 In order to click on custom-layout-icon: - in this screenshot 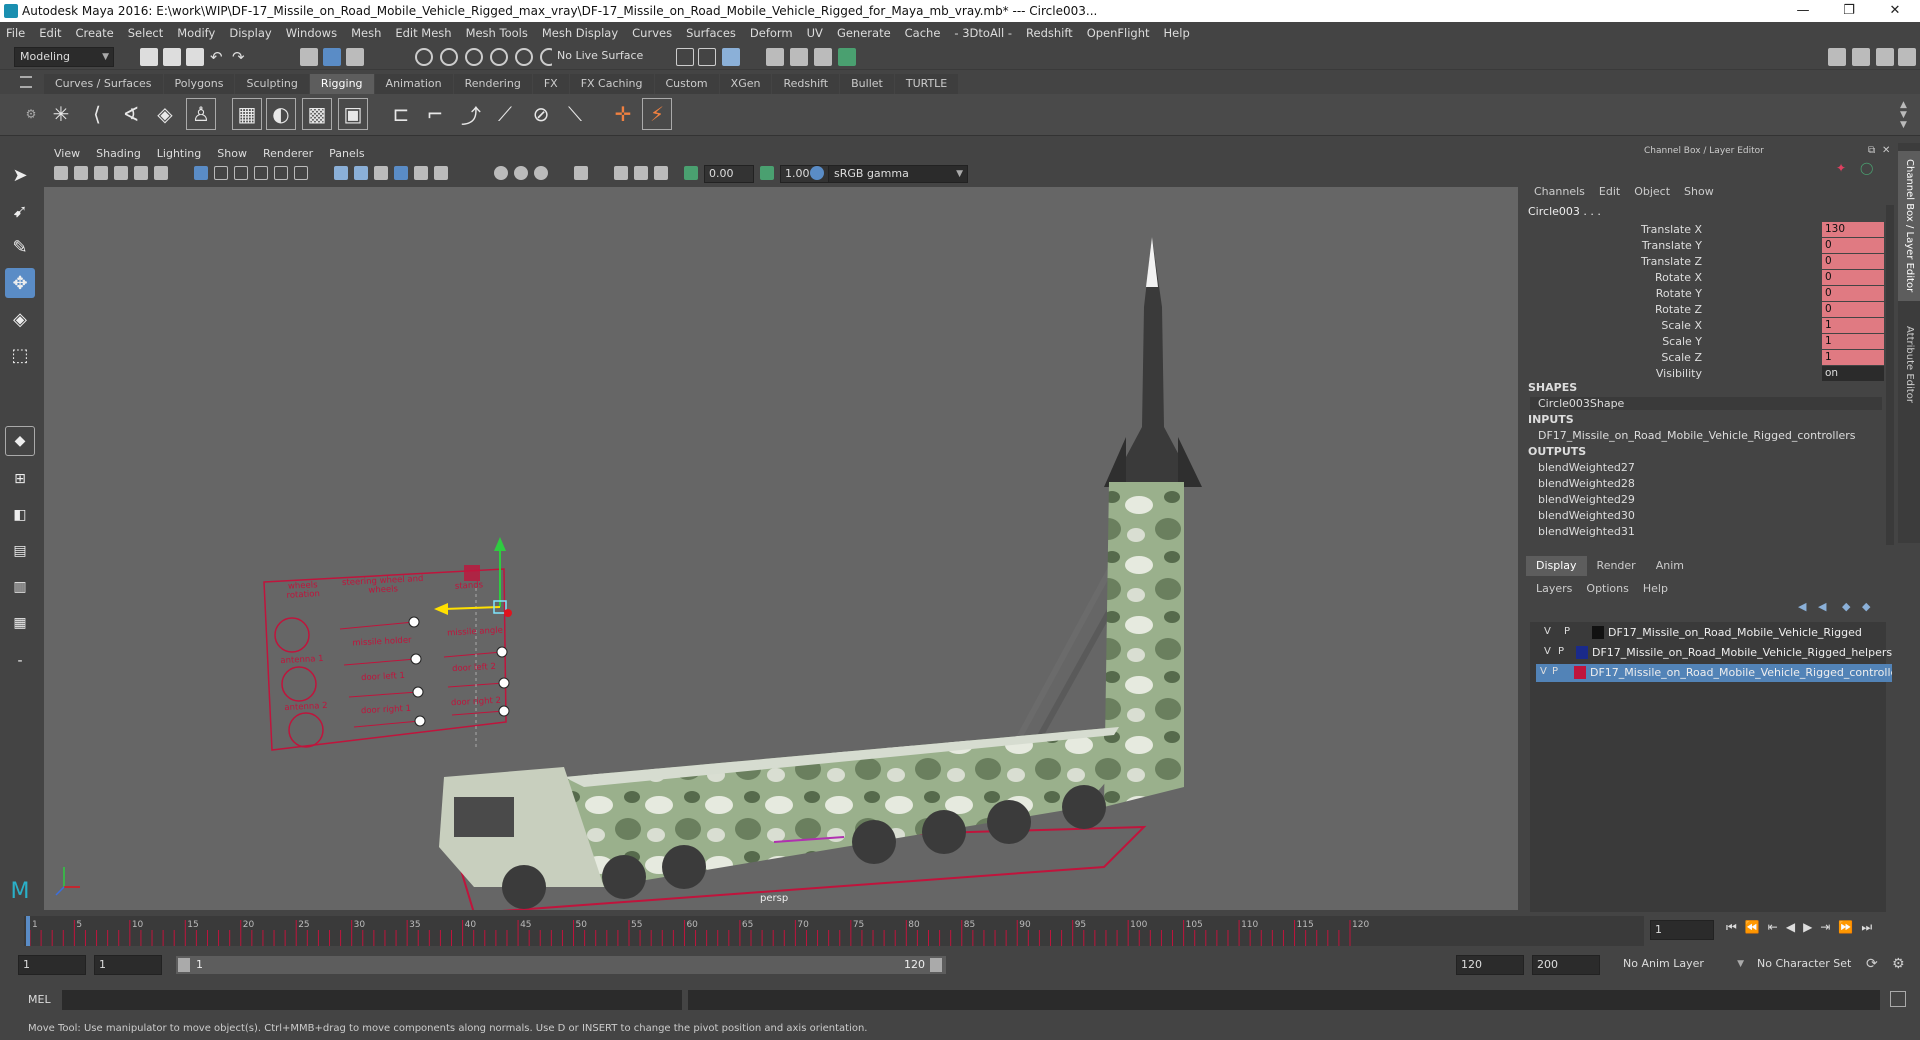, I will do `click(20, 661)`.